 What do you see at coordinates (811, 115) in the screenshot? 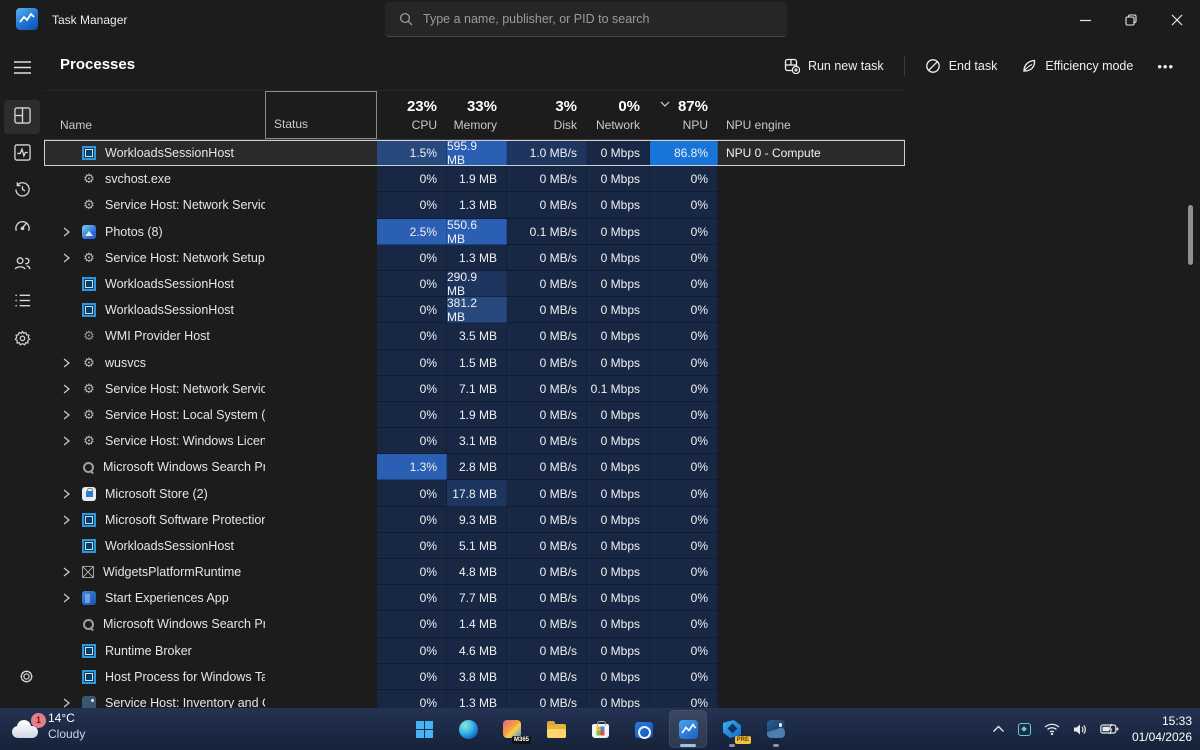
I see `column-header-engine: NPU engine` at bounding box center [811, 115].